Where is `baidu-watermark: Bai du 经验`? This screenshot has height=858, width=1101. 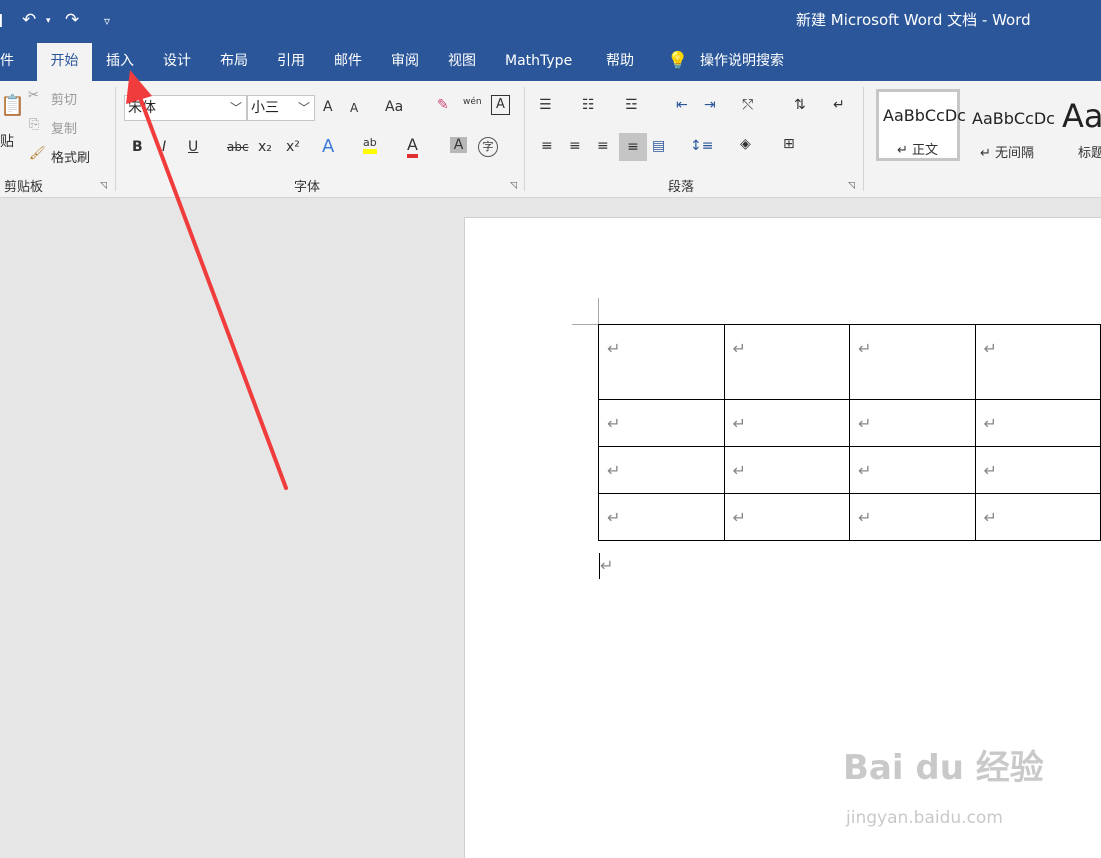
baidu-watermark: Bai du 经验 is located at coordinates (943, 768).